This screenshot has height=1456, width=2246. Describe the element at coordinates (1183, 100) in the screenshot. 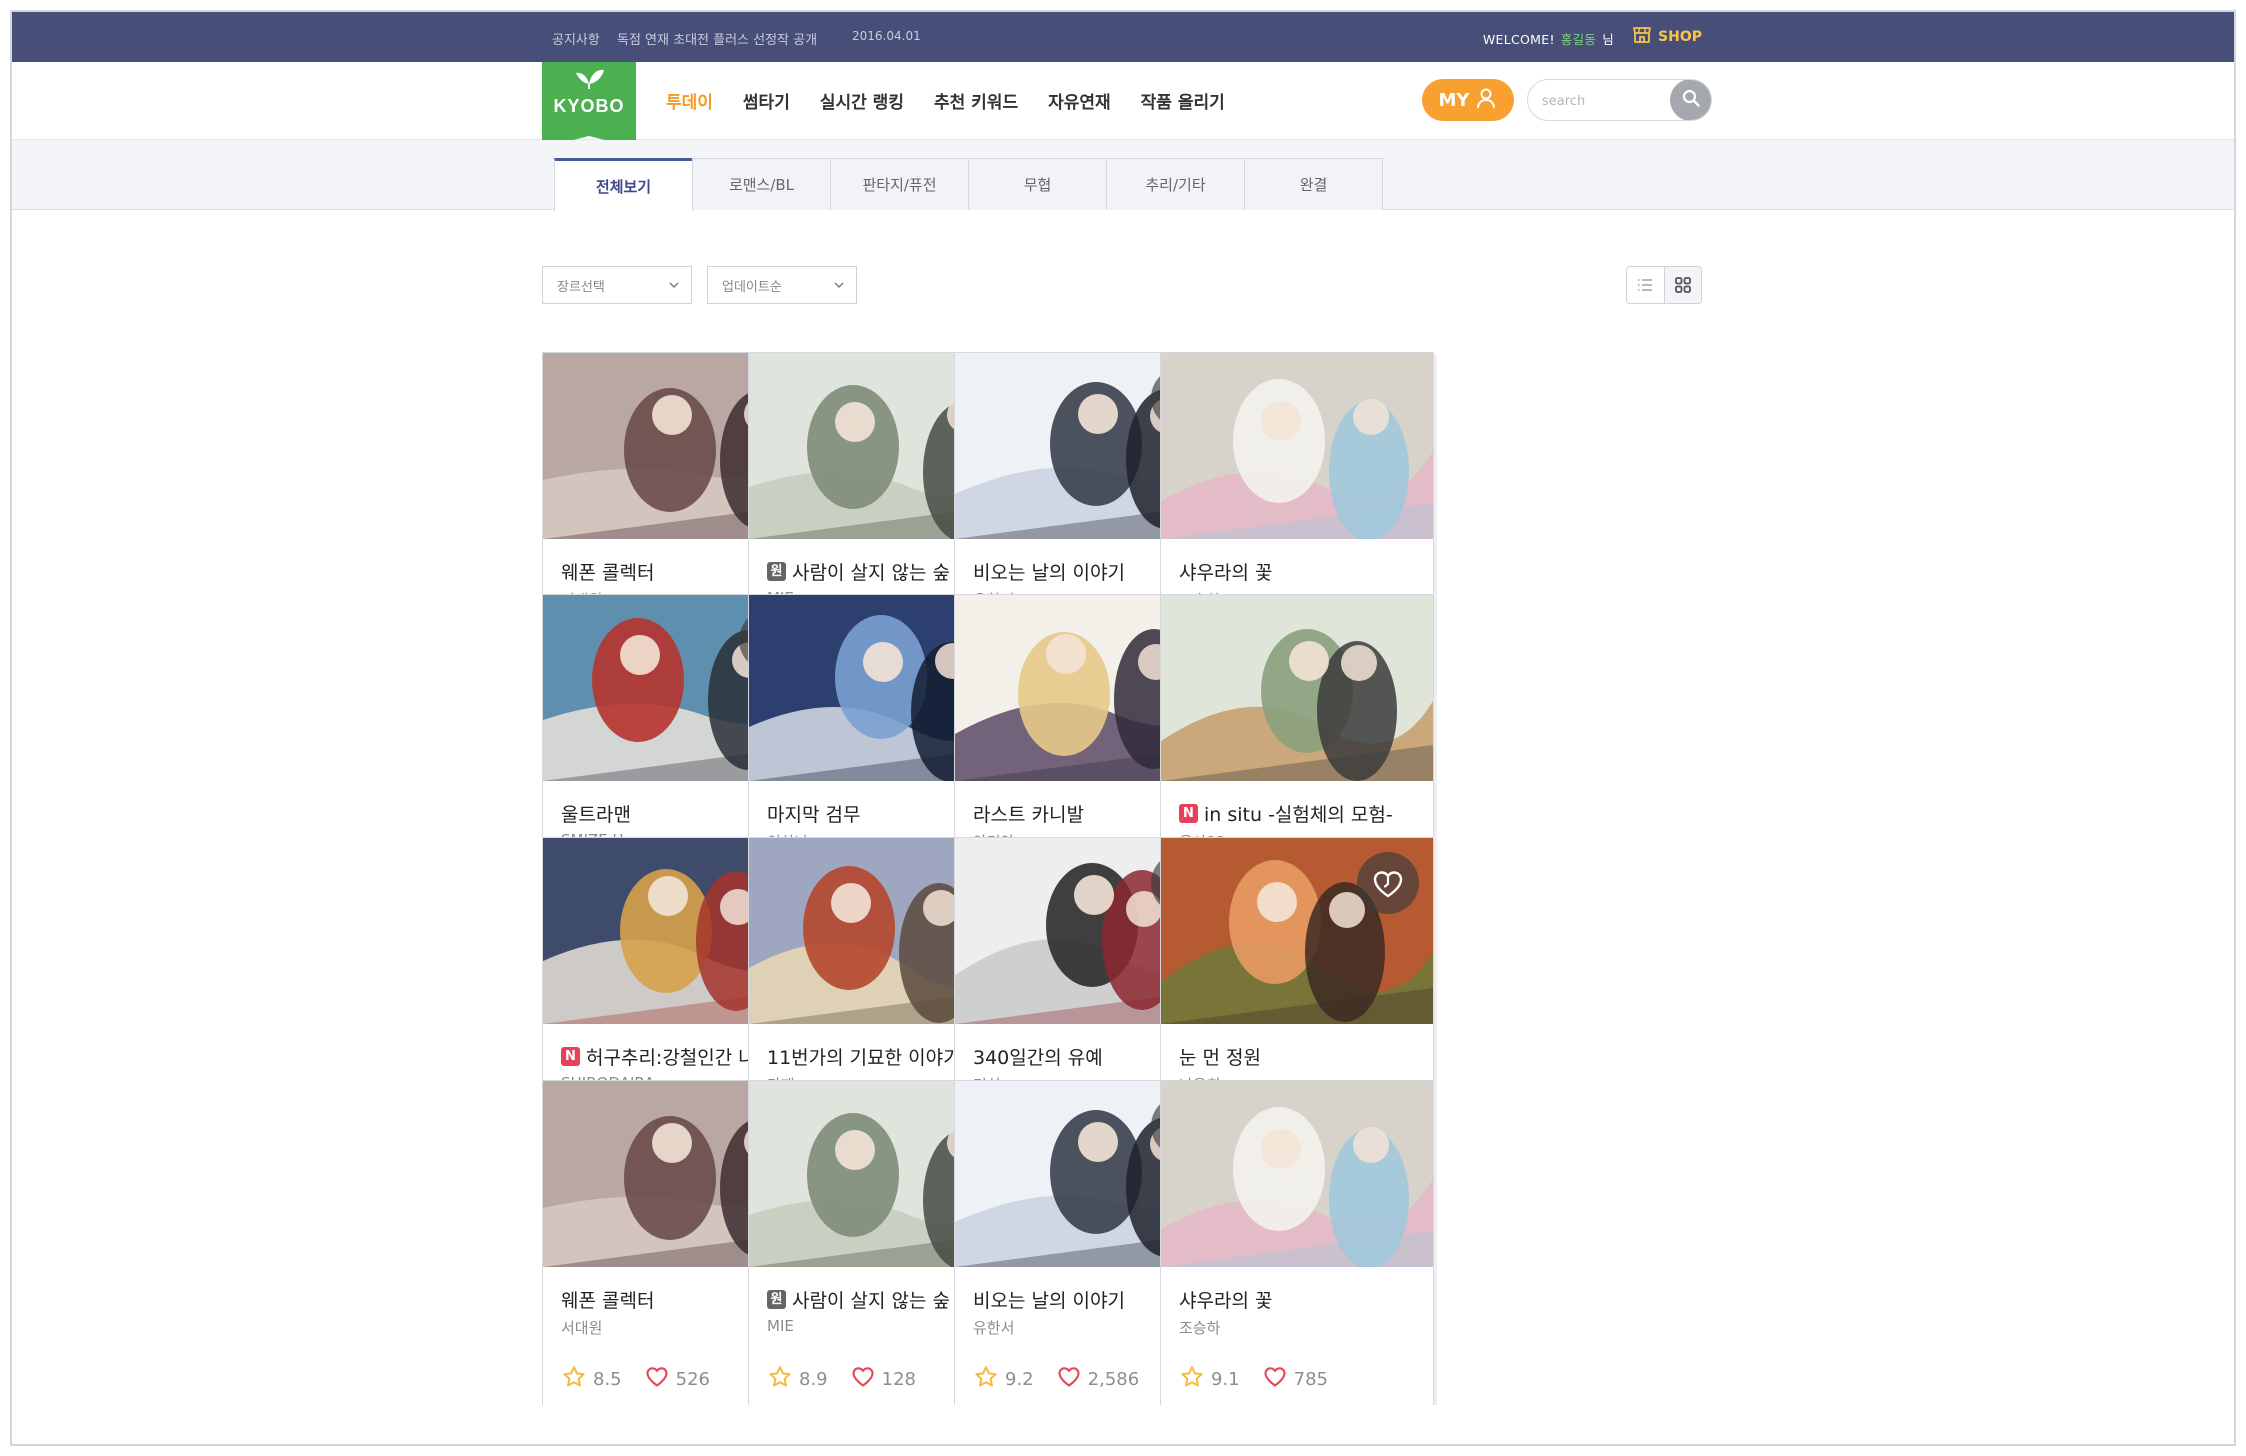

I see `nav-upload-work: 작품 올리기` at that location.